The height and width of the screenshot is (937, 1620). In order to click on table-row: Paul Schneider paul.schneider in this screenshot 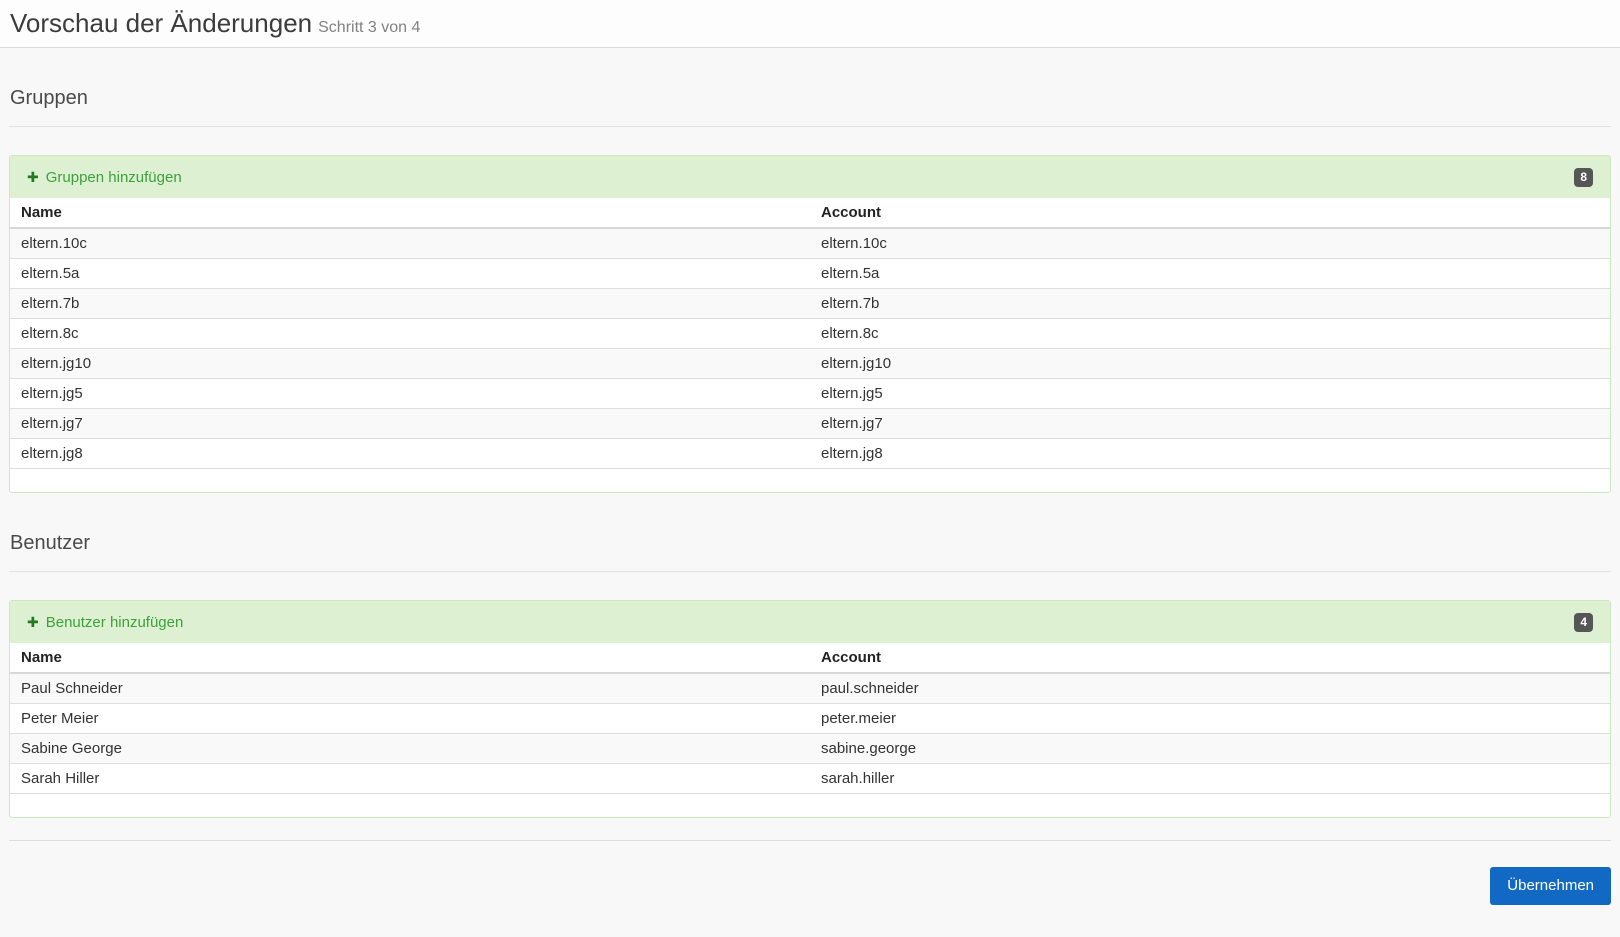, I will do `click(810, 688)`.